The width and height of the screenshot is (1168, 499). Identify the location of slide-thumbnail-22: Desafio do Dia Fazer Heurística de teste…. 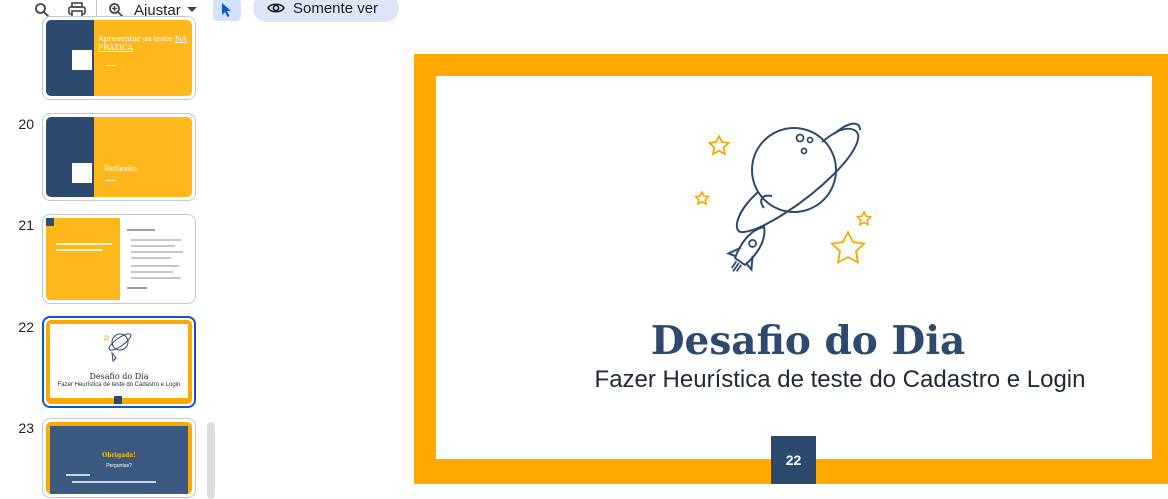
(119, 362).